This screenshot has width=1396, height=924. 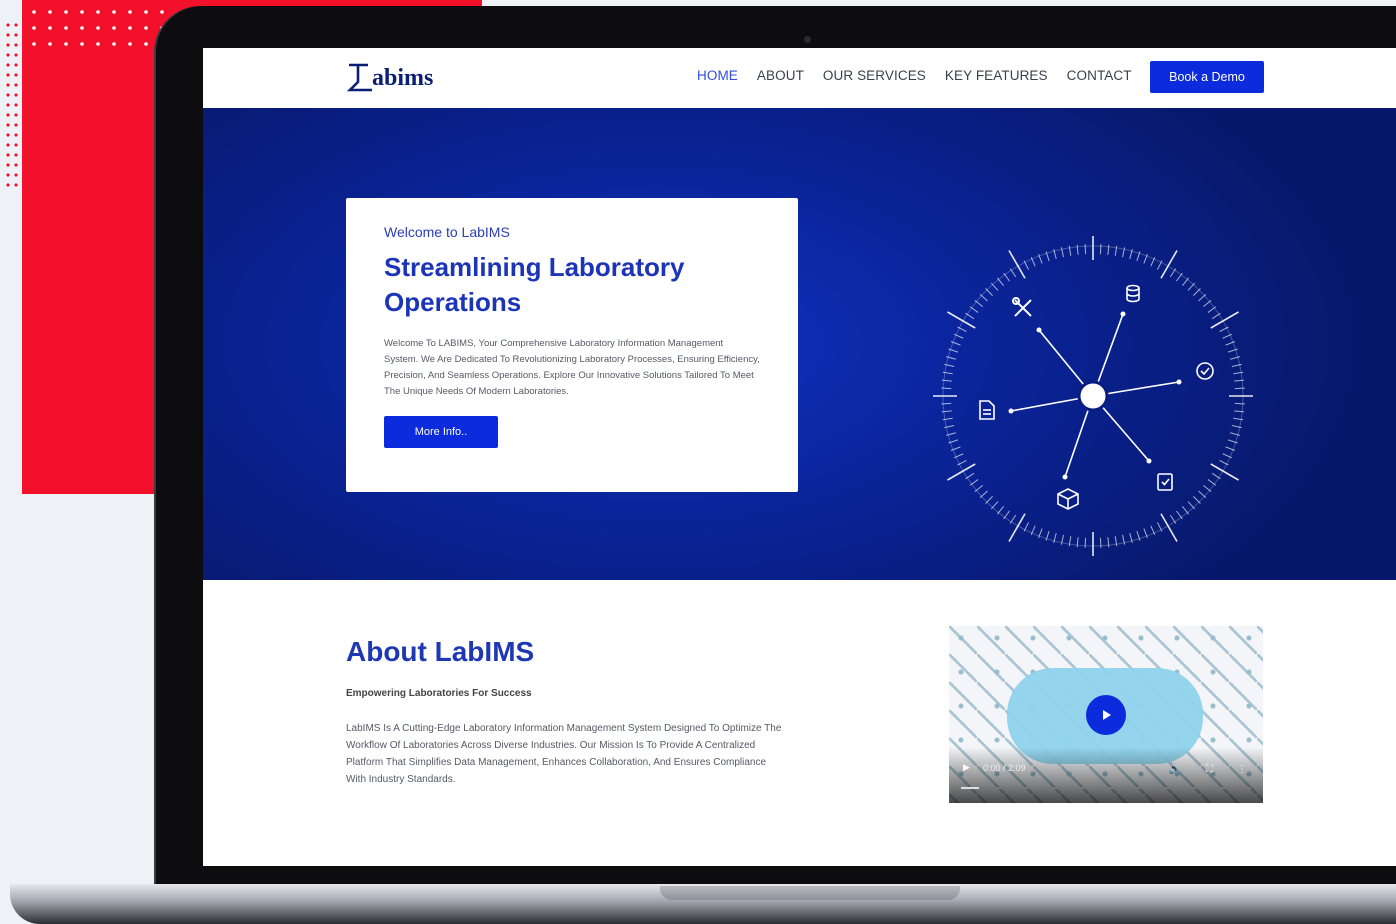 What do you see at coordinates (810, 893) in the screenshot?
I see `laptop-base-notch` at bounding box center [810, 893].